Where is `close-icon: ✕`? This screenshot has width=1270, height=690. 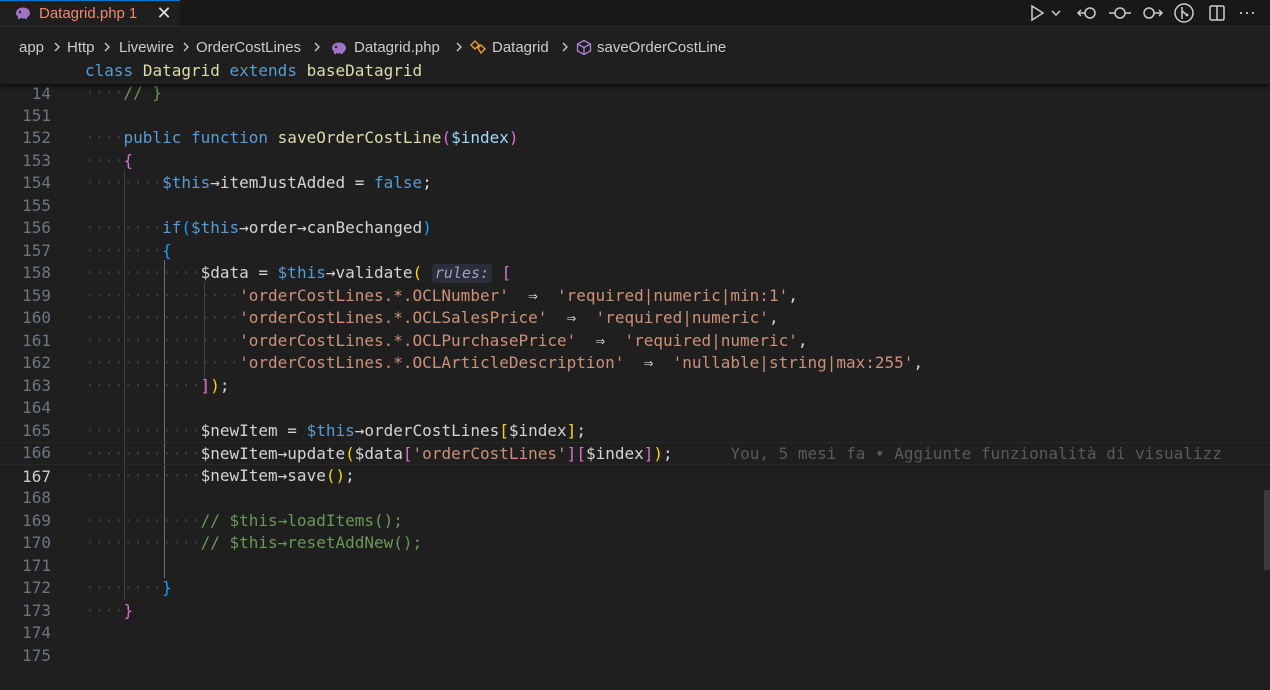 close-icon: ✕ is located at coordinates (164, 13).